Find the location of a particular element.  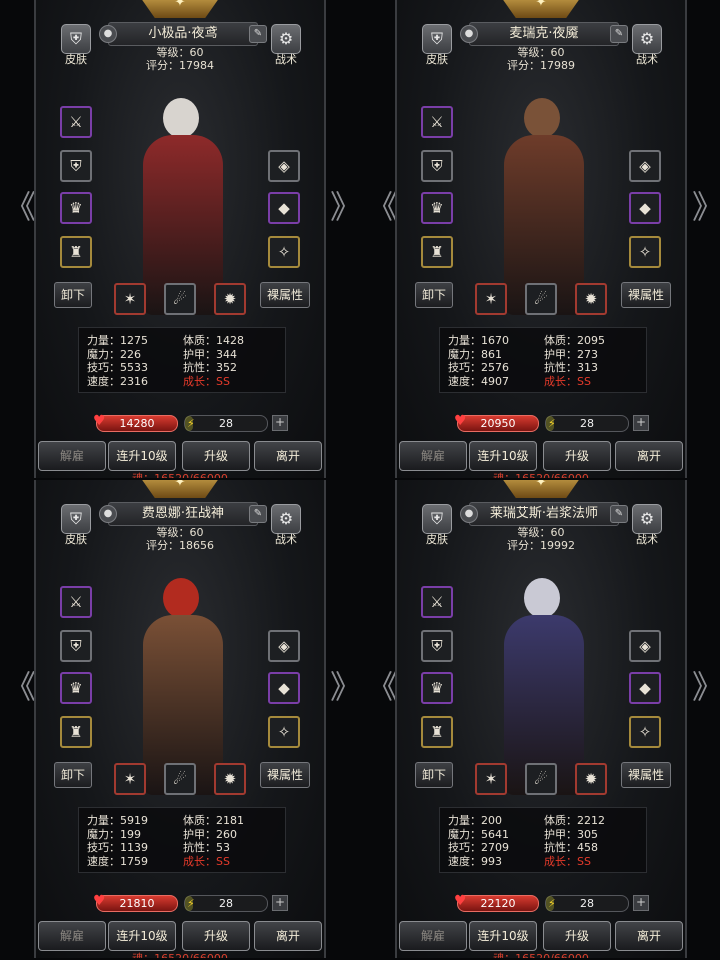

stat-strength: 力量：1275 is located at coordinates (117, 340).